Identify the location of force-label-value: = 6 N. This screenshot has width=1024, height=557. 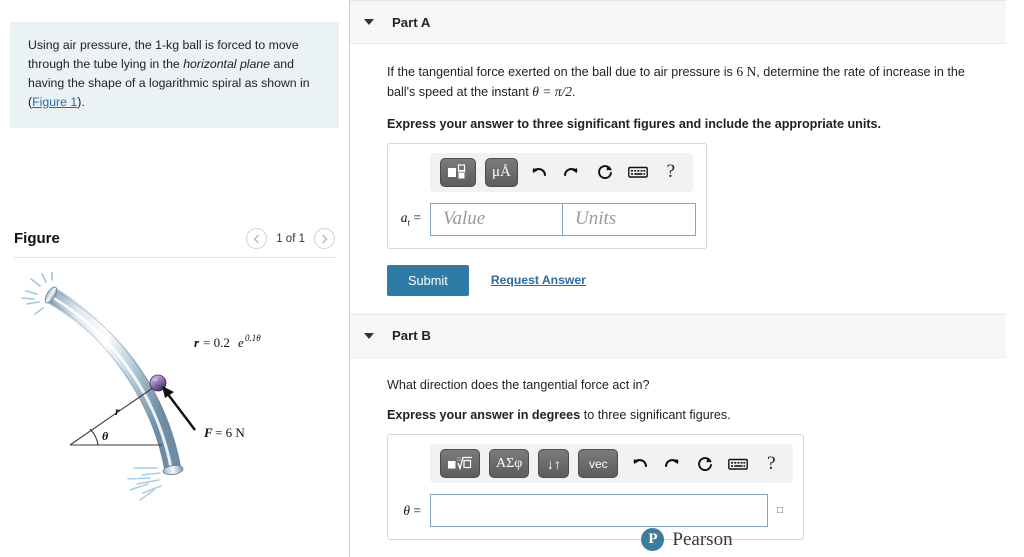
(230, 432).